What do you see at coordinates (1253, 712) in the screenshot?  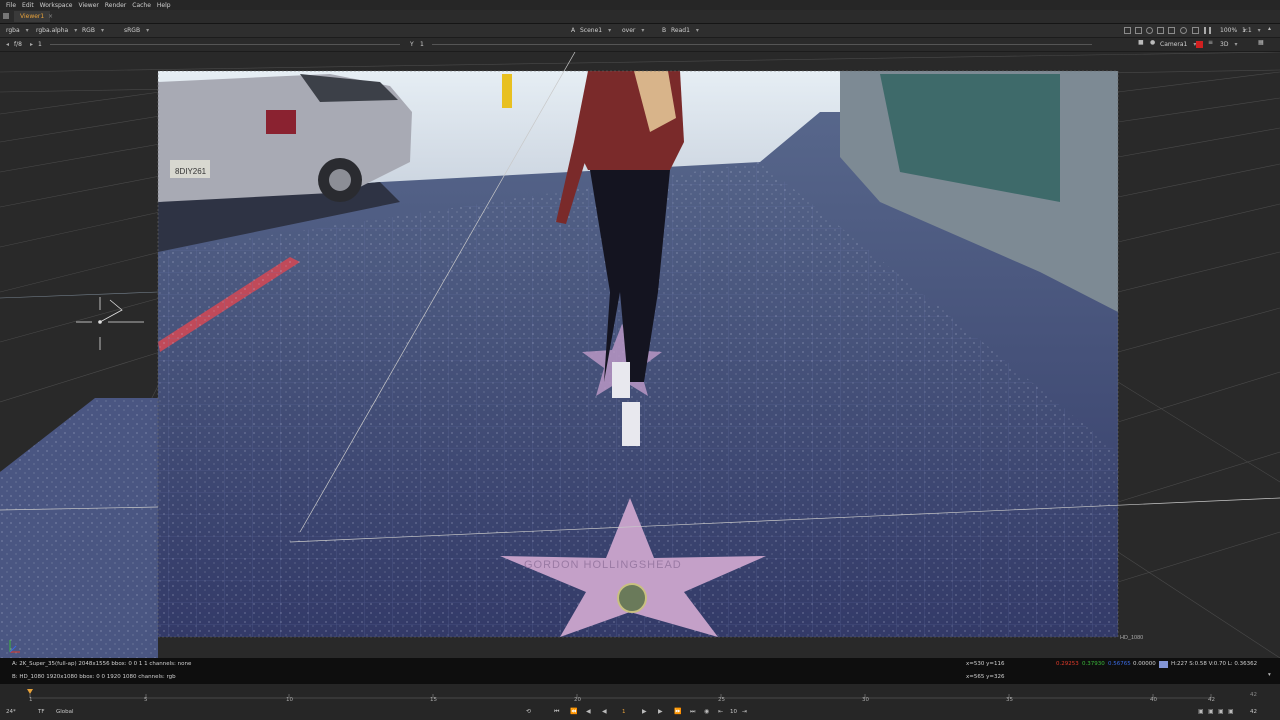 I see `frame-end-field: 42` at bounding box center [1253, 712].